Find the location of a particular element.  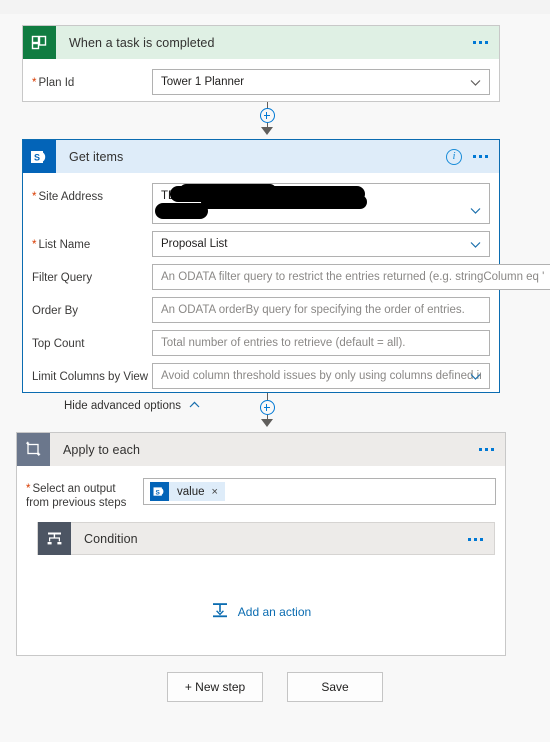

action-card-condition: Condition is located at coordinates (266, 538).